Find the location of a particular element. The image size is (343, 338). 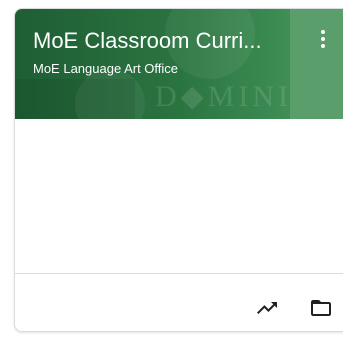

open-folder-button is located at coordinates (321, 308).